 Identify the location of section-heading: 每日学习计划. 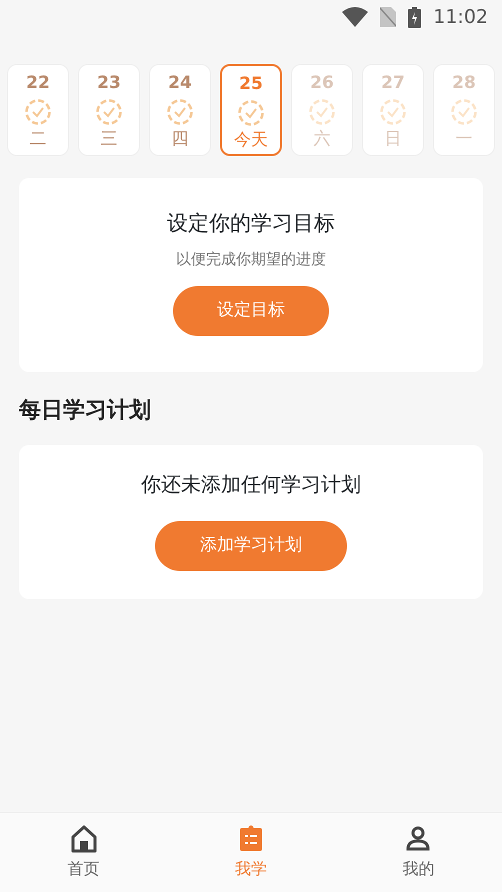
(85, 411).